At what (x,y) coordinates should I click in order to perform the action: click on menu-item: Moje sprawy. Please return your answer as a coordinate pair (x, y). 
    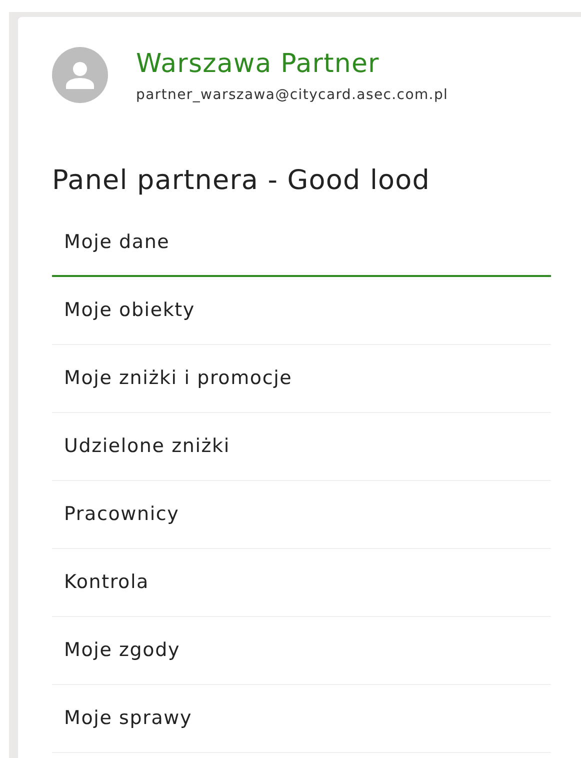
    Looking at the image, I should click on (301, 719).